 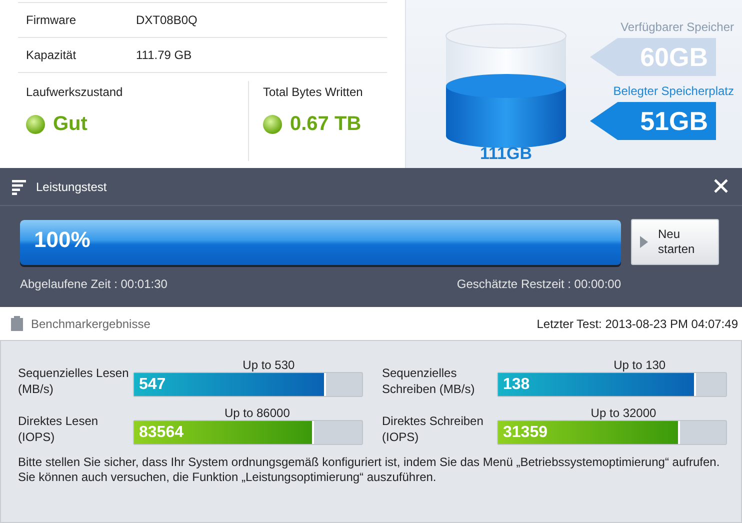 What do you see at coordinates (19, 186) in the screenshot?
I see `menu-icon` at bounding box center [19, 186].